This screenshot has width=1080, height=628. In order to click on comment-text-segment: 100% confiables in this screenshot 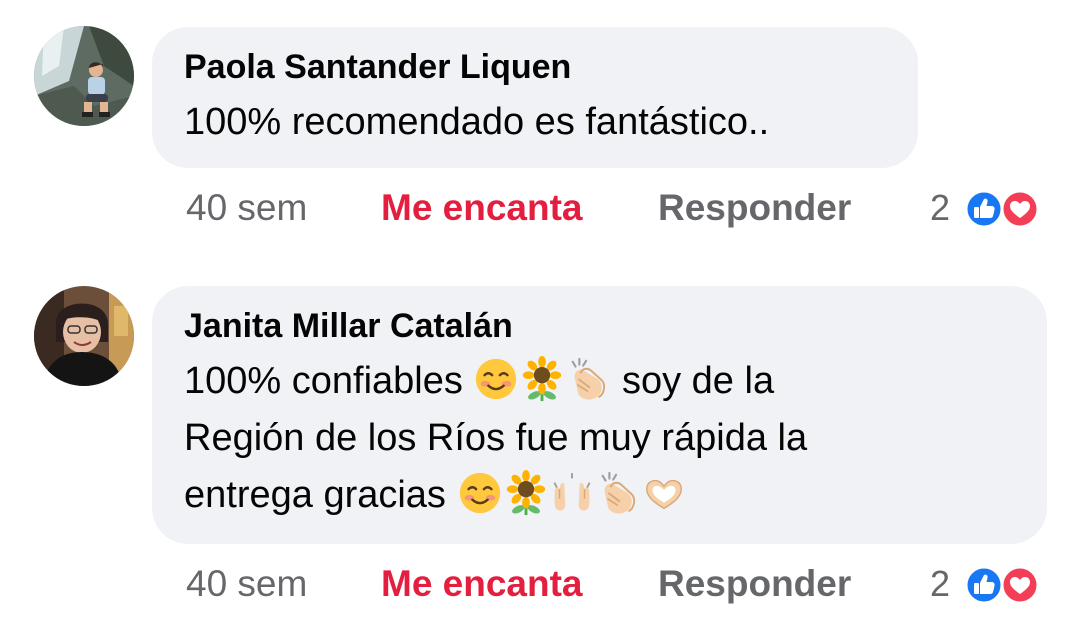, I will do `click(329, 381)`.